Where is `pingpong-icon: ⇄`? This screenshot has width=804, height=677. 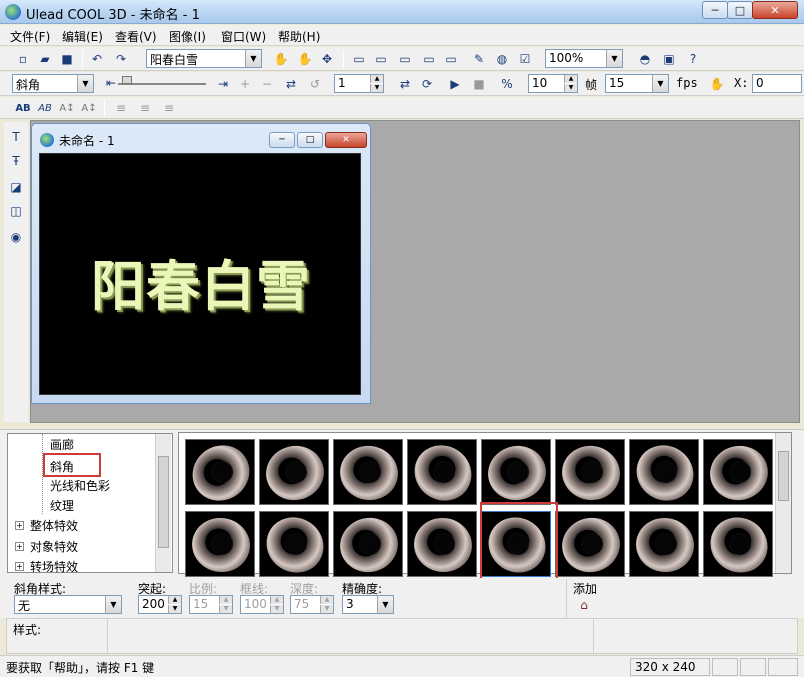
pingpong-icon: ⇄ is located at coordinates (405, 84).